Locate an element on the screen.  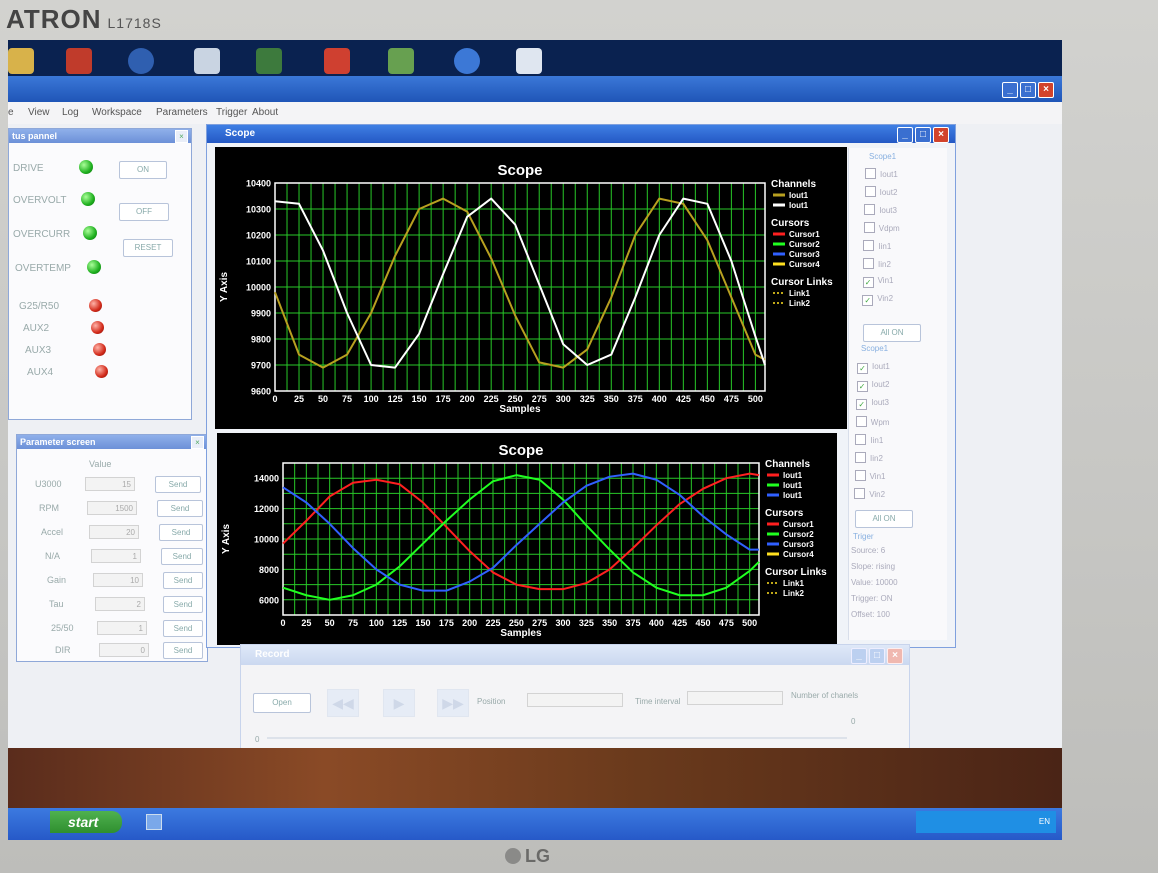
x-tick-label: 300 is located at coordinates (563, 399).